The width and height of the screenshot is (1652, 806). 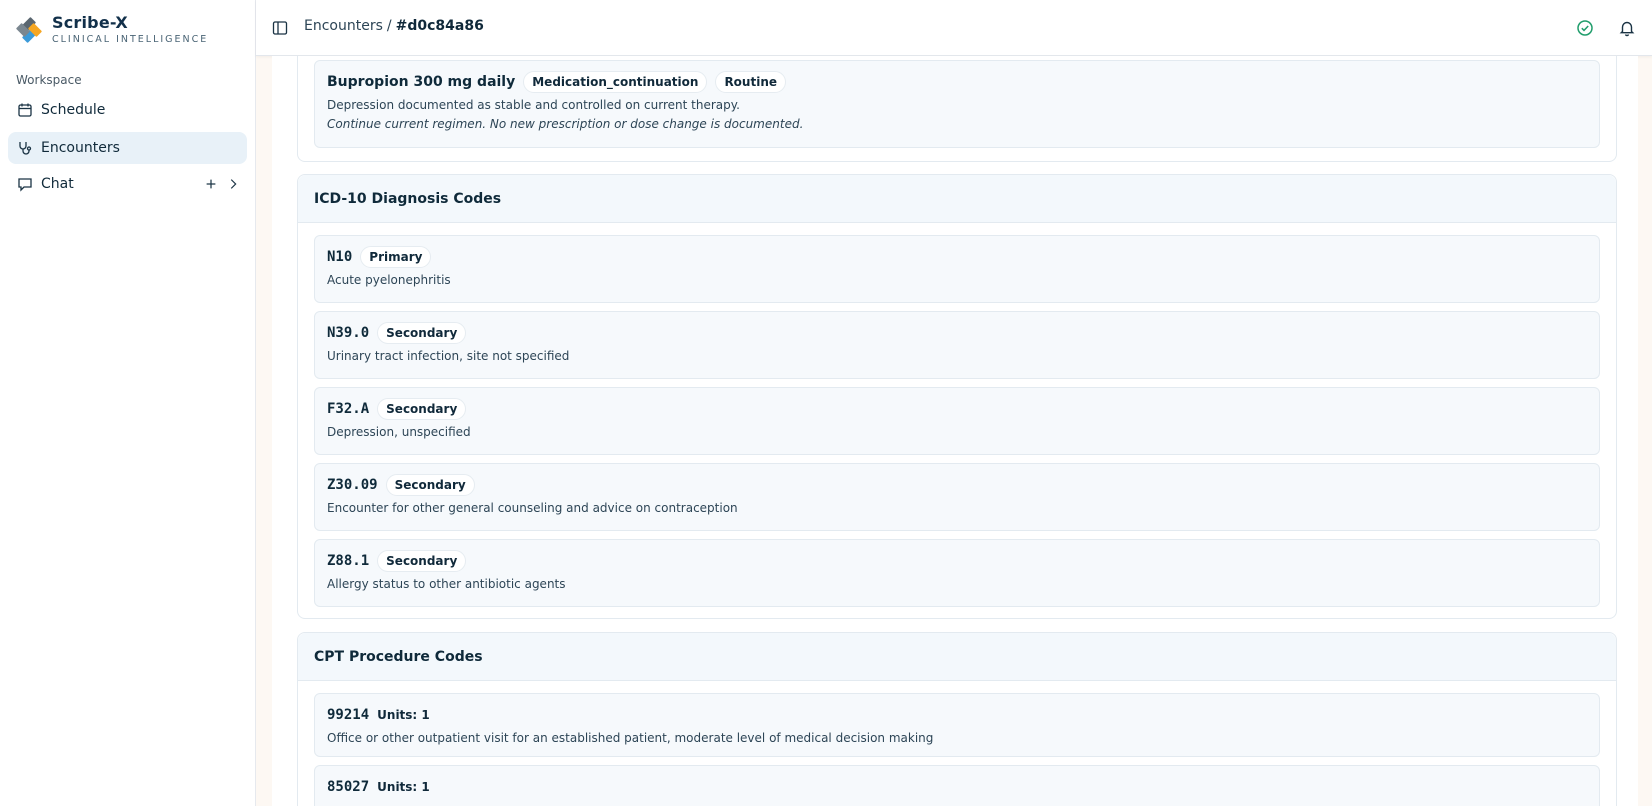 What do you see at coordinates (211, 184) in the screenshot?
I see `plus-icon` at bounding box center [211, 184].